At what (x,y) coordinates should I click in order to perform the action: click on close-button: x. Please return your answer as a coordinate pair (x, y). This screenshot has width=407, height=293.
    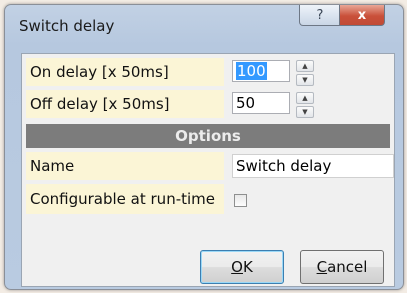
    Looking at the image, I should click on (362, 15).